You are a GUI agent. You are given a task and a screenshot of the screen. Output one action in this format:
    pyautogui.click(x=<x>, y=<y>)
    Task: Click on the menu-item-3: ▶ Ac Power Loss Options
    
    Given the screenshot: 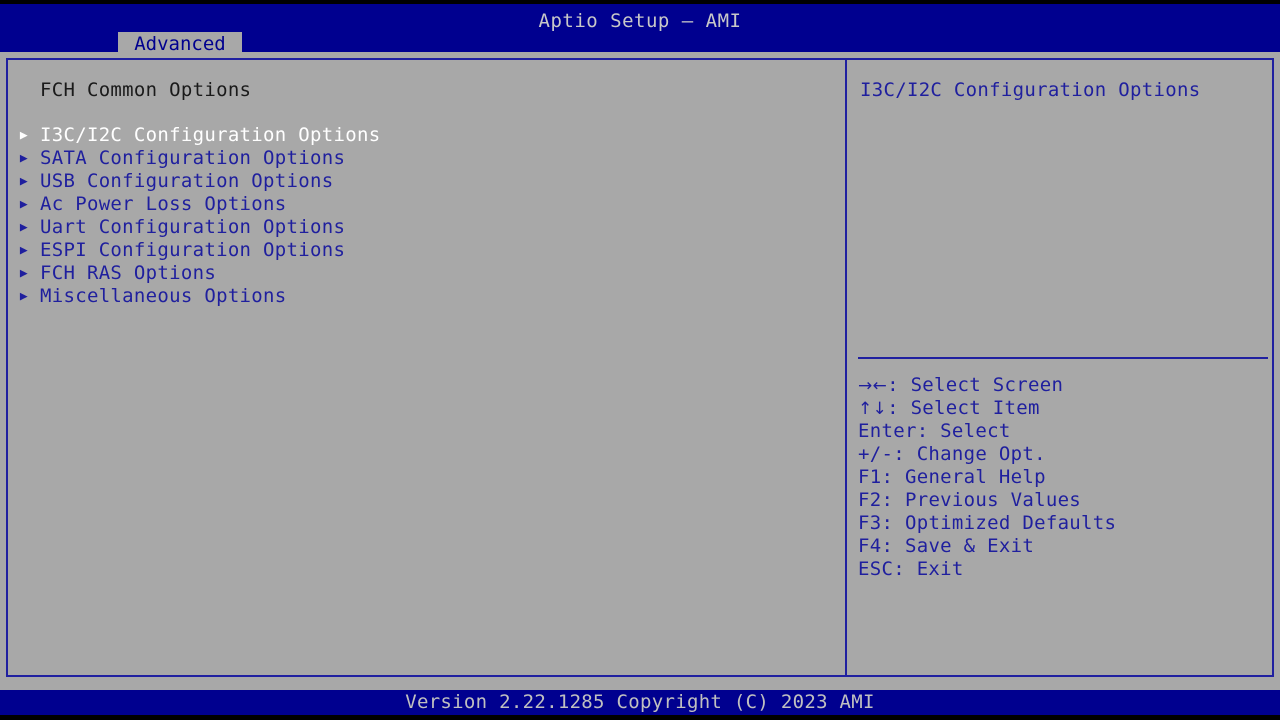 What is the action you would take?
    pyautogui.click(x=426, y=204)
    